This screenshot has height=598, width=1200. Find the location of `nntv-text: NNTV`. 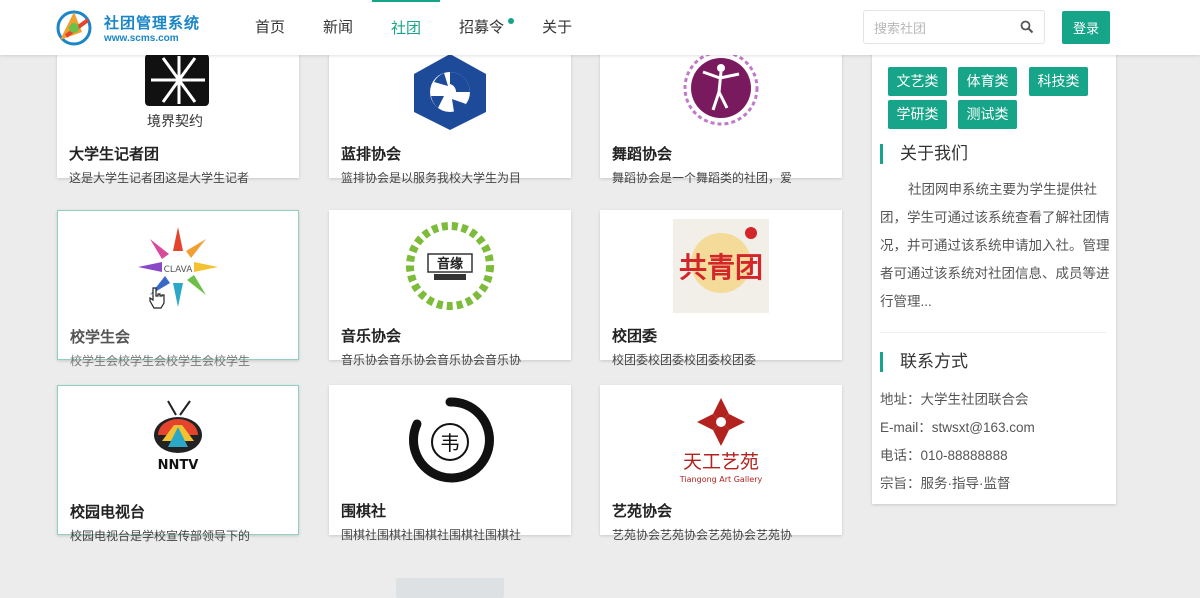

nntv-text: NNTV is located at coordinates (178, 465).